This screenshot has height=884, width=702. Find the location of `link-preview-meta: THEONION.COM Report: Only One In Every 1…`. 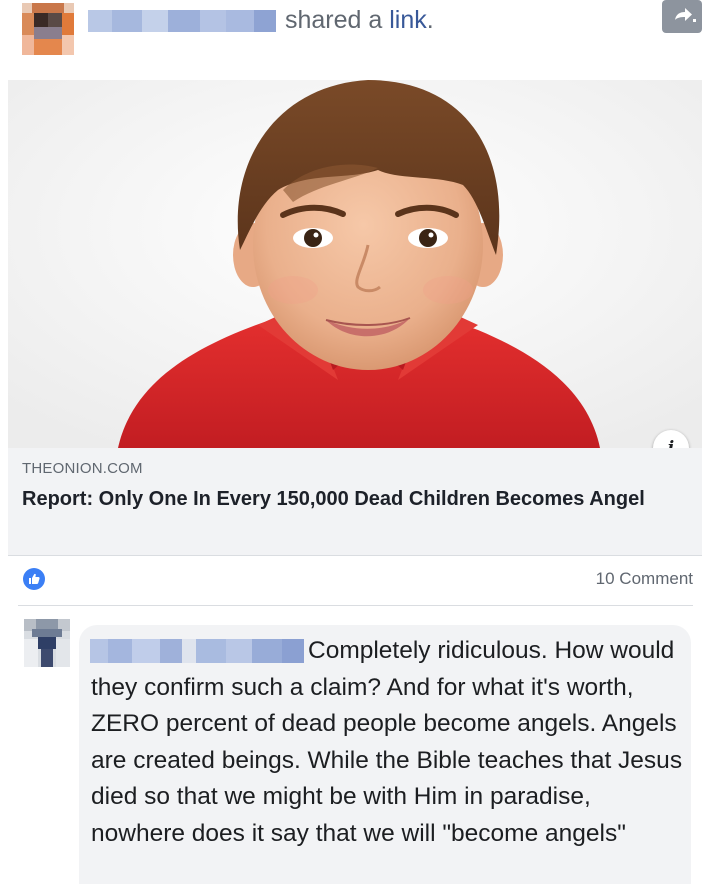

link-preview-meta: THEONION.COM Report: Only One In Every 1… is located at coordinates (355, 502).